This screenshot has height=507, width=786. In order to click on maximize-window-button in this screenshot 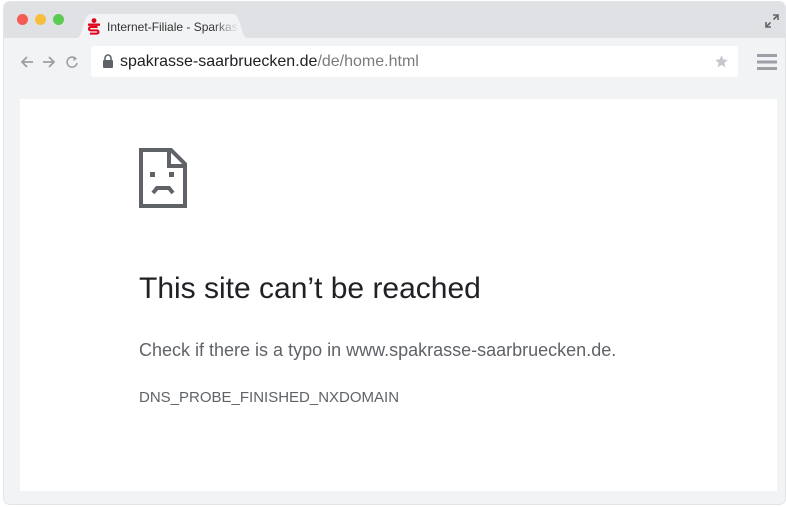, I will do `click(58, 19)`.